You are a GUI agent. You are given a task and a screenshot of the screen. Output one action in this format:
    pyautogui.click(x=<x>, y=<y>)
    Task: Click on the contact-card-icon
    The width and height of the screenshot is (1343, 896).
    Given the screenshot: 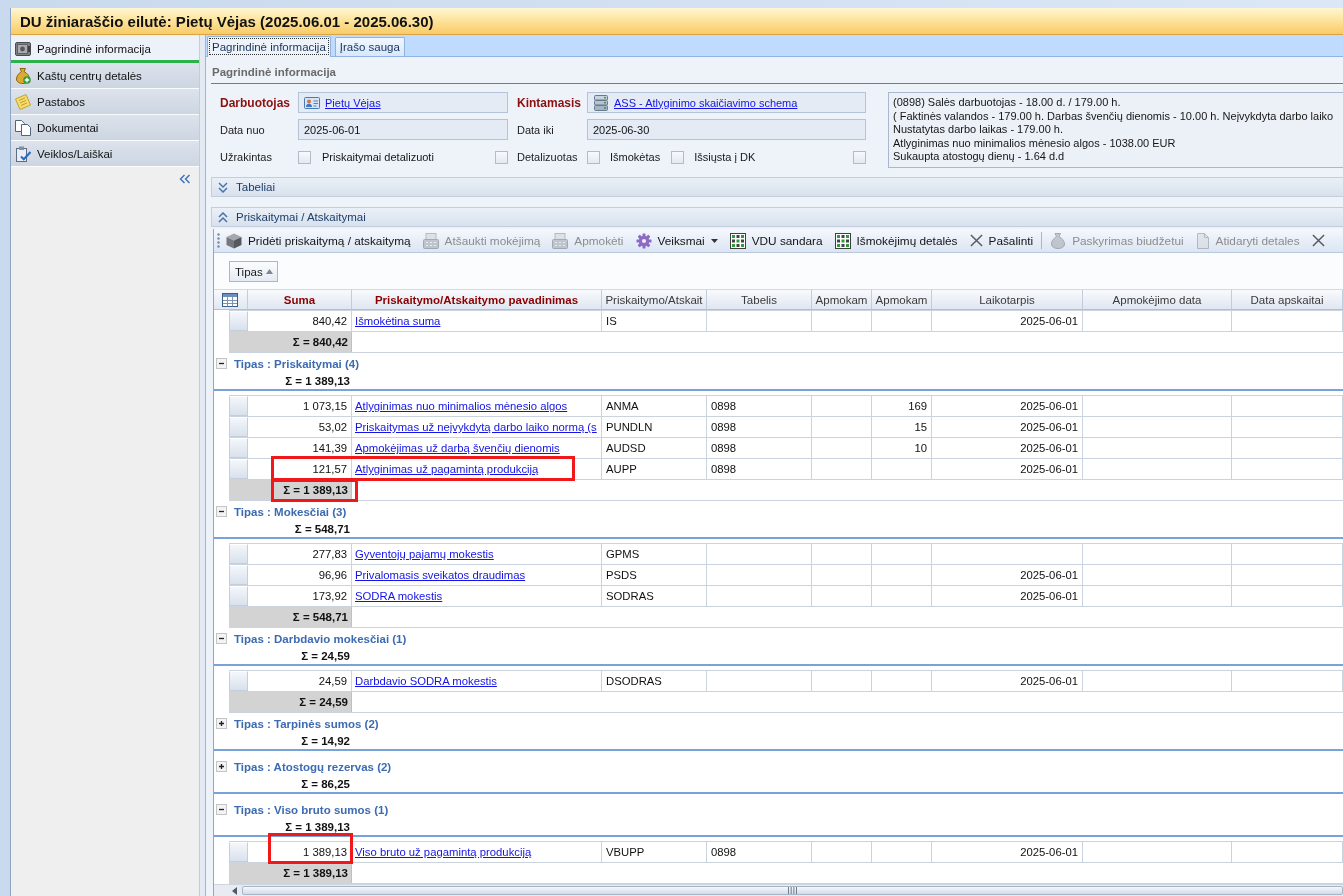 What is the action you would take?
    pyautogui.click(x=312, y=102)
    